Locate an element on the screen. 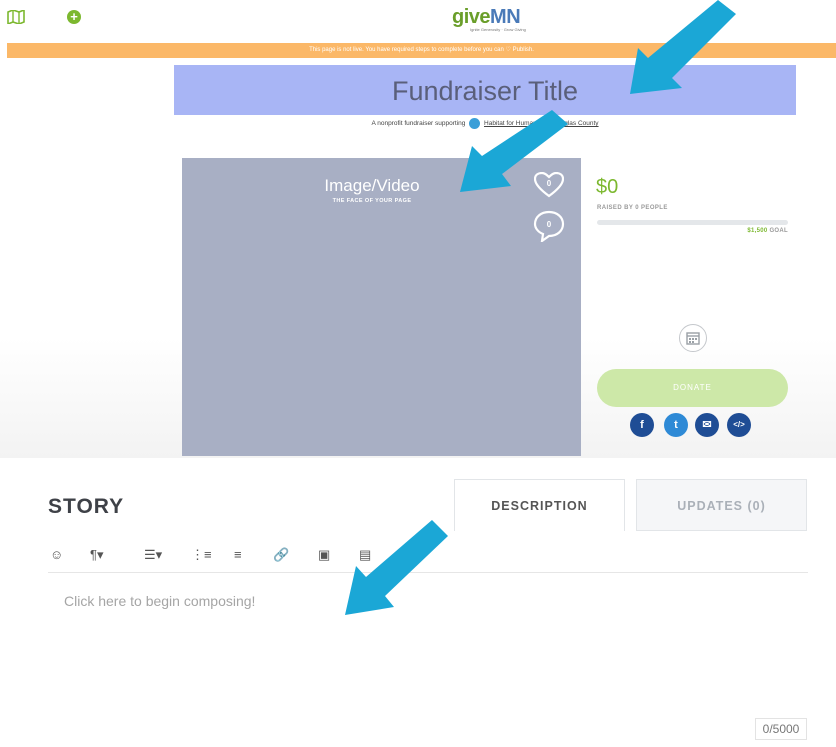 The image size is (836, 747). arrow-to-title-icon is located at coordinates (683, 47).